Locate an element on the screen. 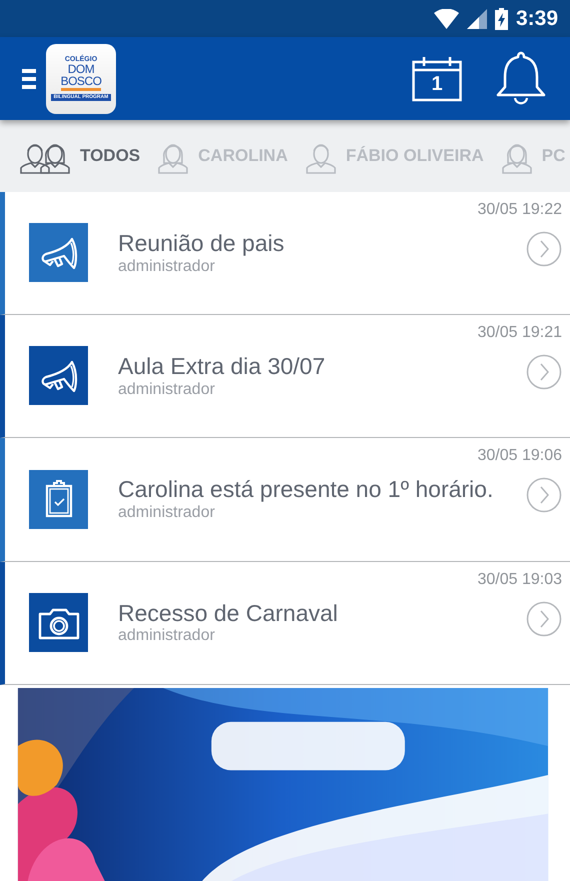  message-title: Carolina está presente no 1º horário. is located at coordinates (306, 490).